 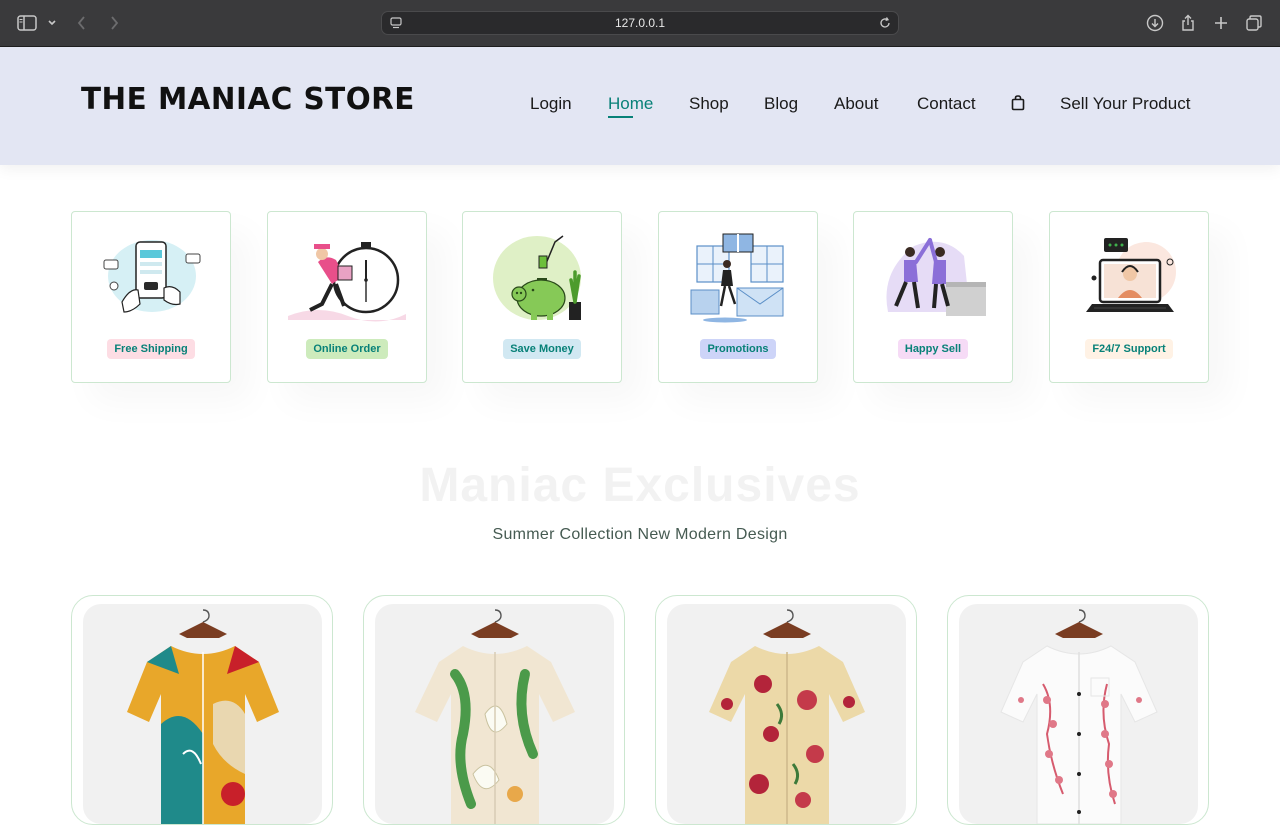 I want to click on feature-save-money: Save Money, so click(x=542, y=297).